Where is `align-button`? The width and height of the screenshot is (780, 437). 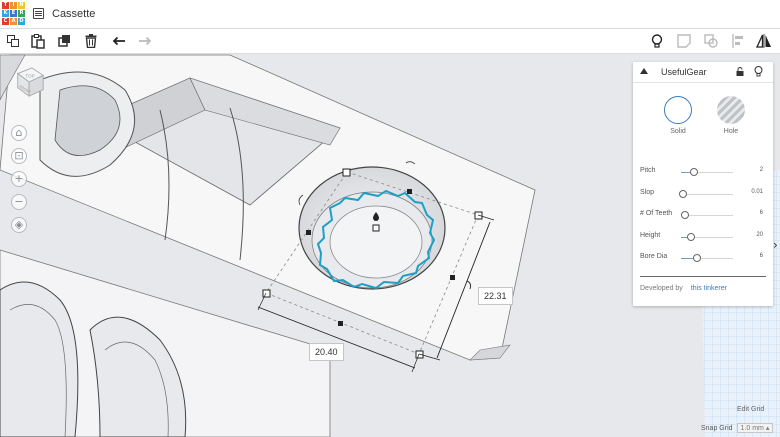
align-button is located at coordinates (738, 41).